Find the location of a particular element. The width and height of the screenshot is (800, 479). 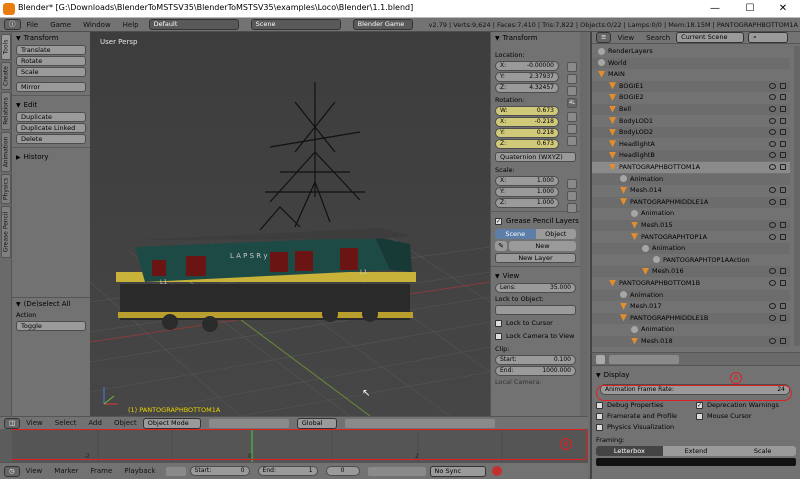

scale-y-field: Y: 1.000 is located at coordinates (527, 192).